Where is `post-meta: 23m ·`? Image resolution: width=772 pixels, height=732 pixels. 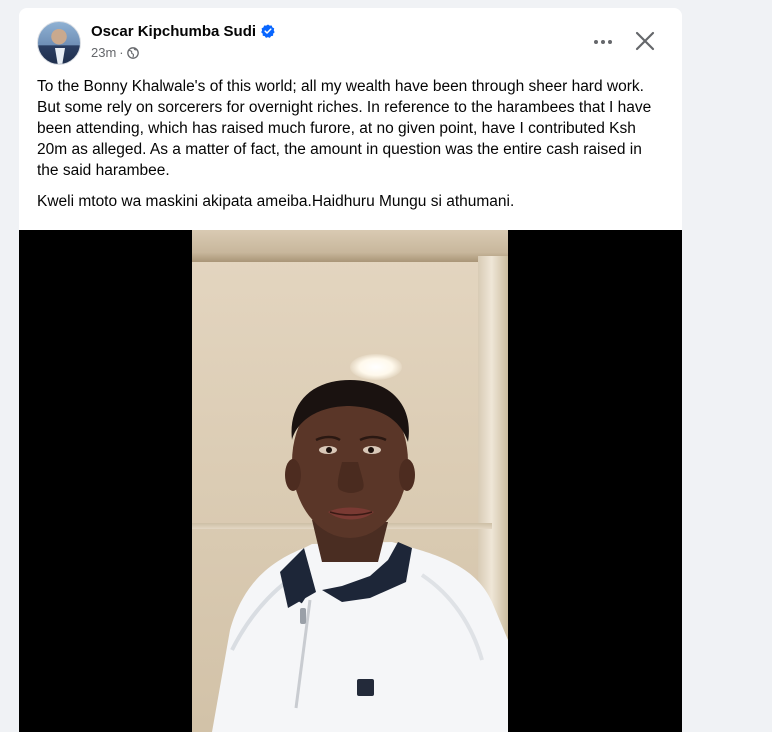
post-meta: 23m · is located at coordinates (115, 52).